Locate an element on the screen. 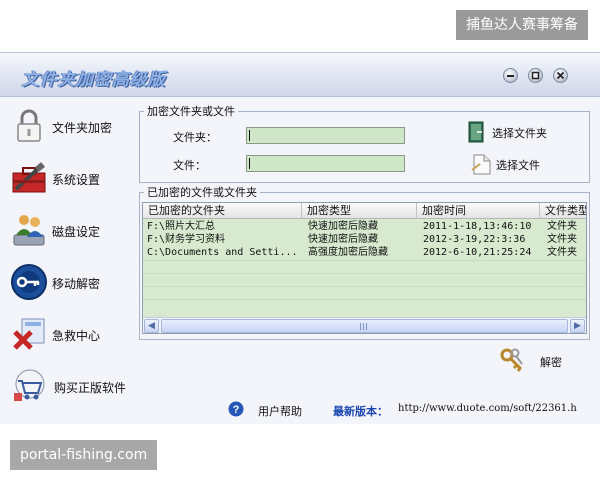 Image resolution: width=600 pixels, height=480 pixels. help-icon: ? is located at coordinates (236, 409).